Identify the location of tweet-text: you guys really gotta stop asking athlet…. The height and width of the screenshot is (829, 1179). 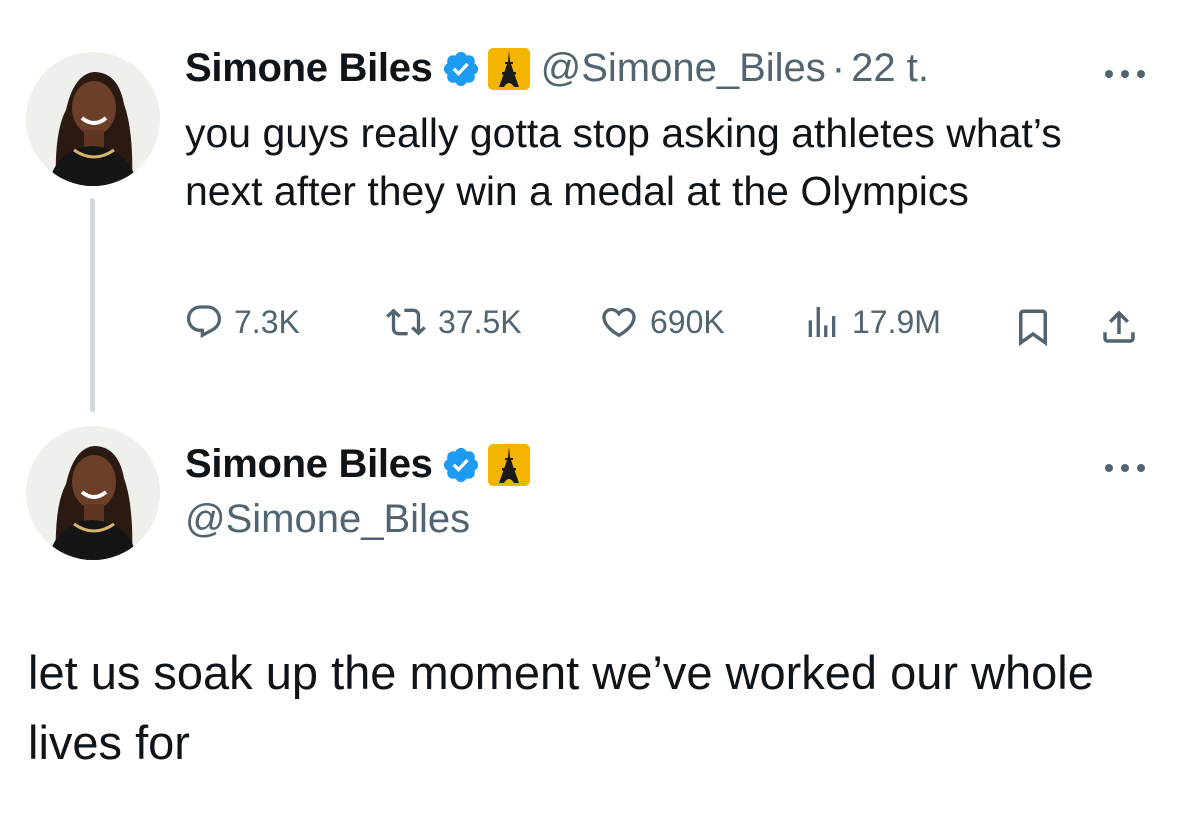
(623, 162).